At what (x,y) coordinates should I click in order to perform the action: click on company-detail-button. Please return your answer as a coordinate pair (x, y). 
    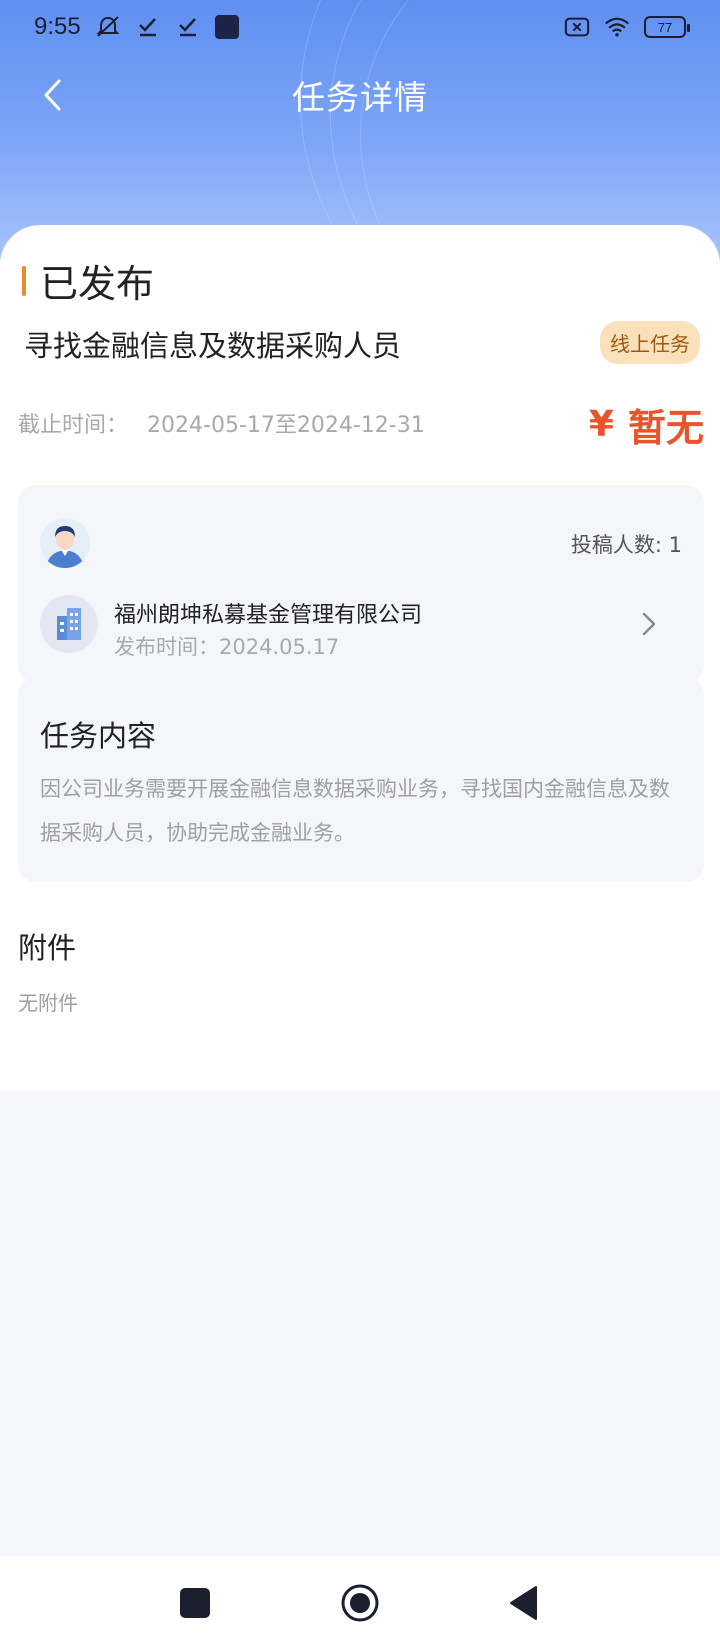
    Looking at the image, I should click on (649, 624).